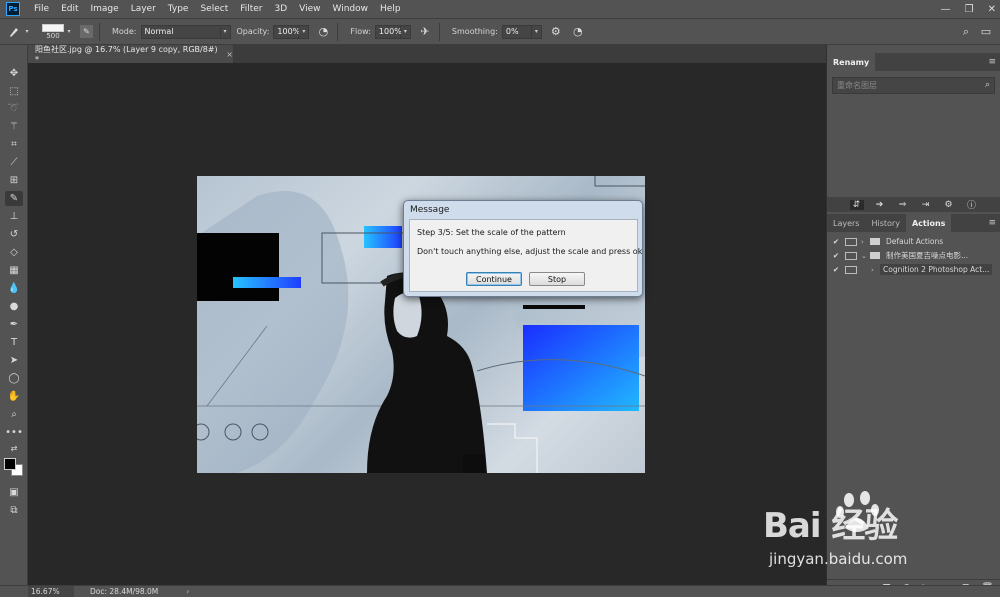  I want to click on zoom-level-field: 16.67%, so click(51, 591).